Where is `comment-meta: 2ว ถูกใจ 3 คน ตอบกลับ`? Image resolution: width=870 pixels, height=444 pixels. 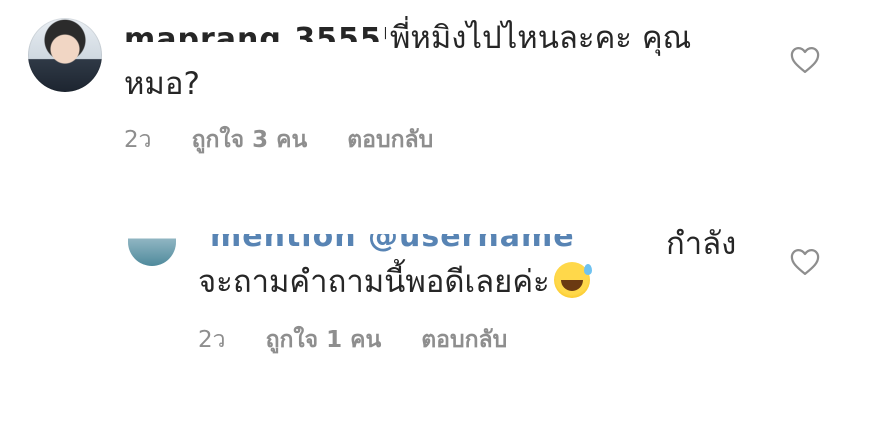
comment-meta: 2ว ถูกใจ 3 คน ตอบกลับ is located at coordinates (278, 140).